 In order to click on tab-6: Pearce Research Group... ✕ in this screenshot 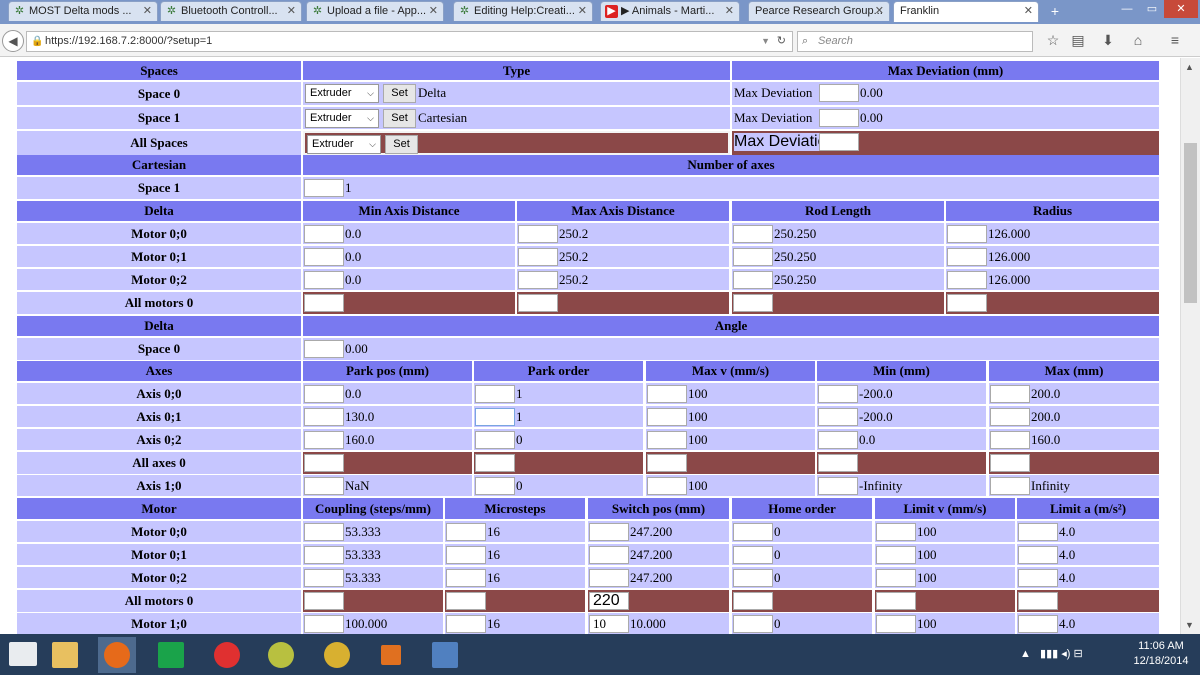, I will do `click(819, 11)`.